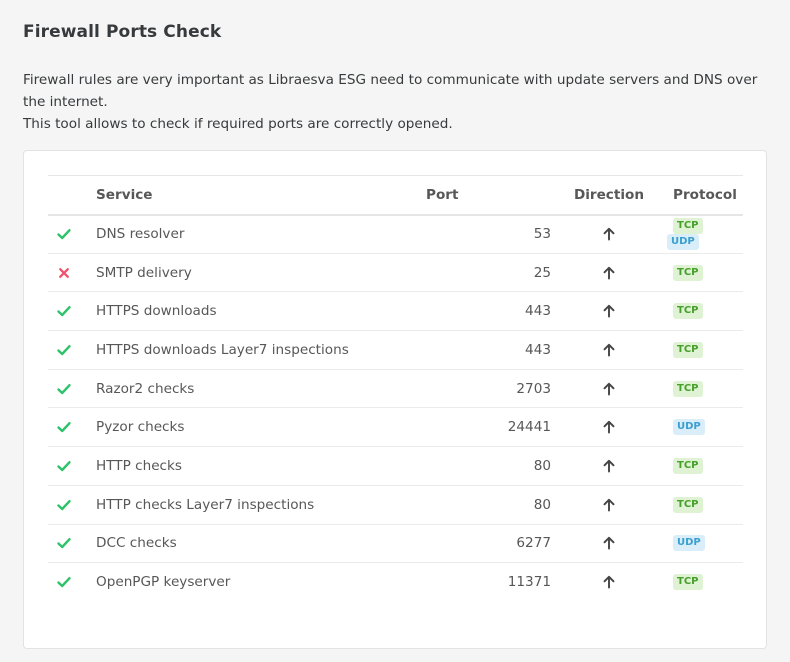  What do you see at coordinates (395, 427) in the screenshot?
I see `table-row: Pyzor checks 24441 UDP` at bounding box center [395, 427].